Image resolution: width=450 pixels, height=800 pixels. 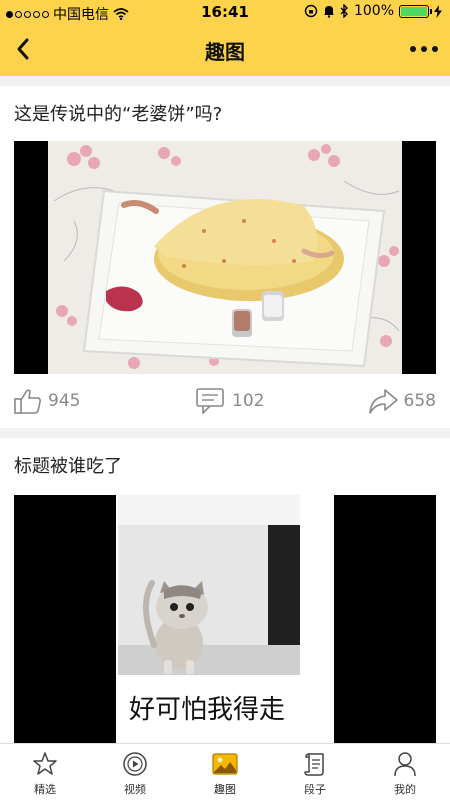 I want to click on tab-me: 我的, so click(x=405, y=772).